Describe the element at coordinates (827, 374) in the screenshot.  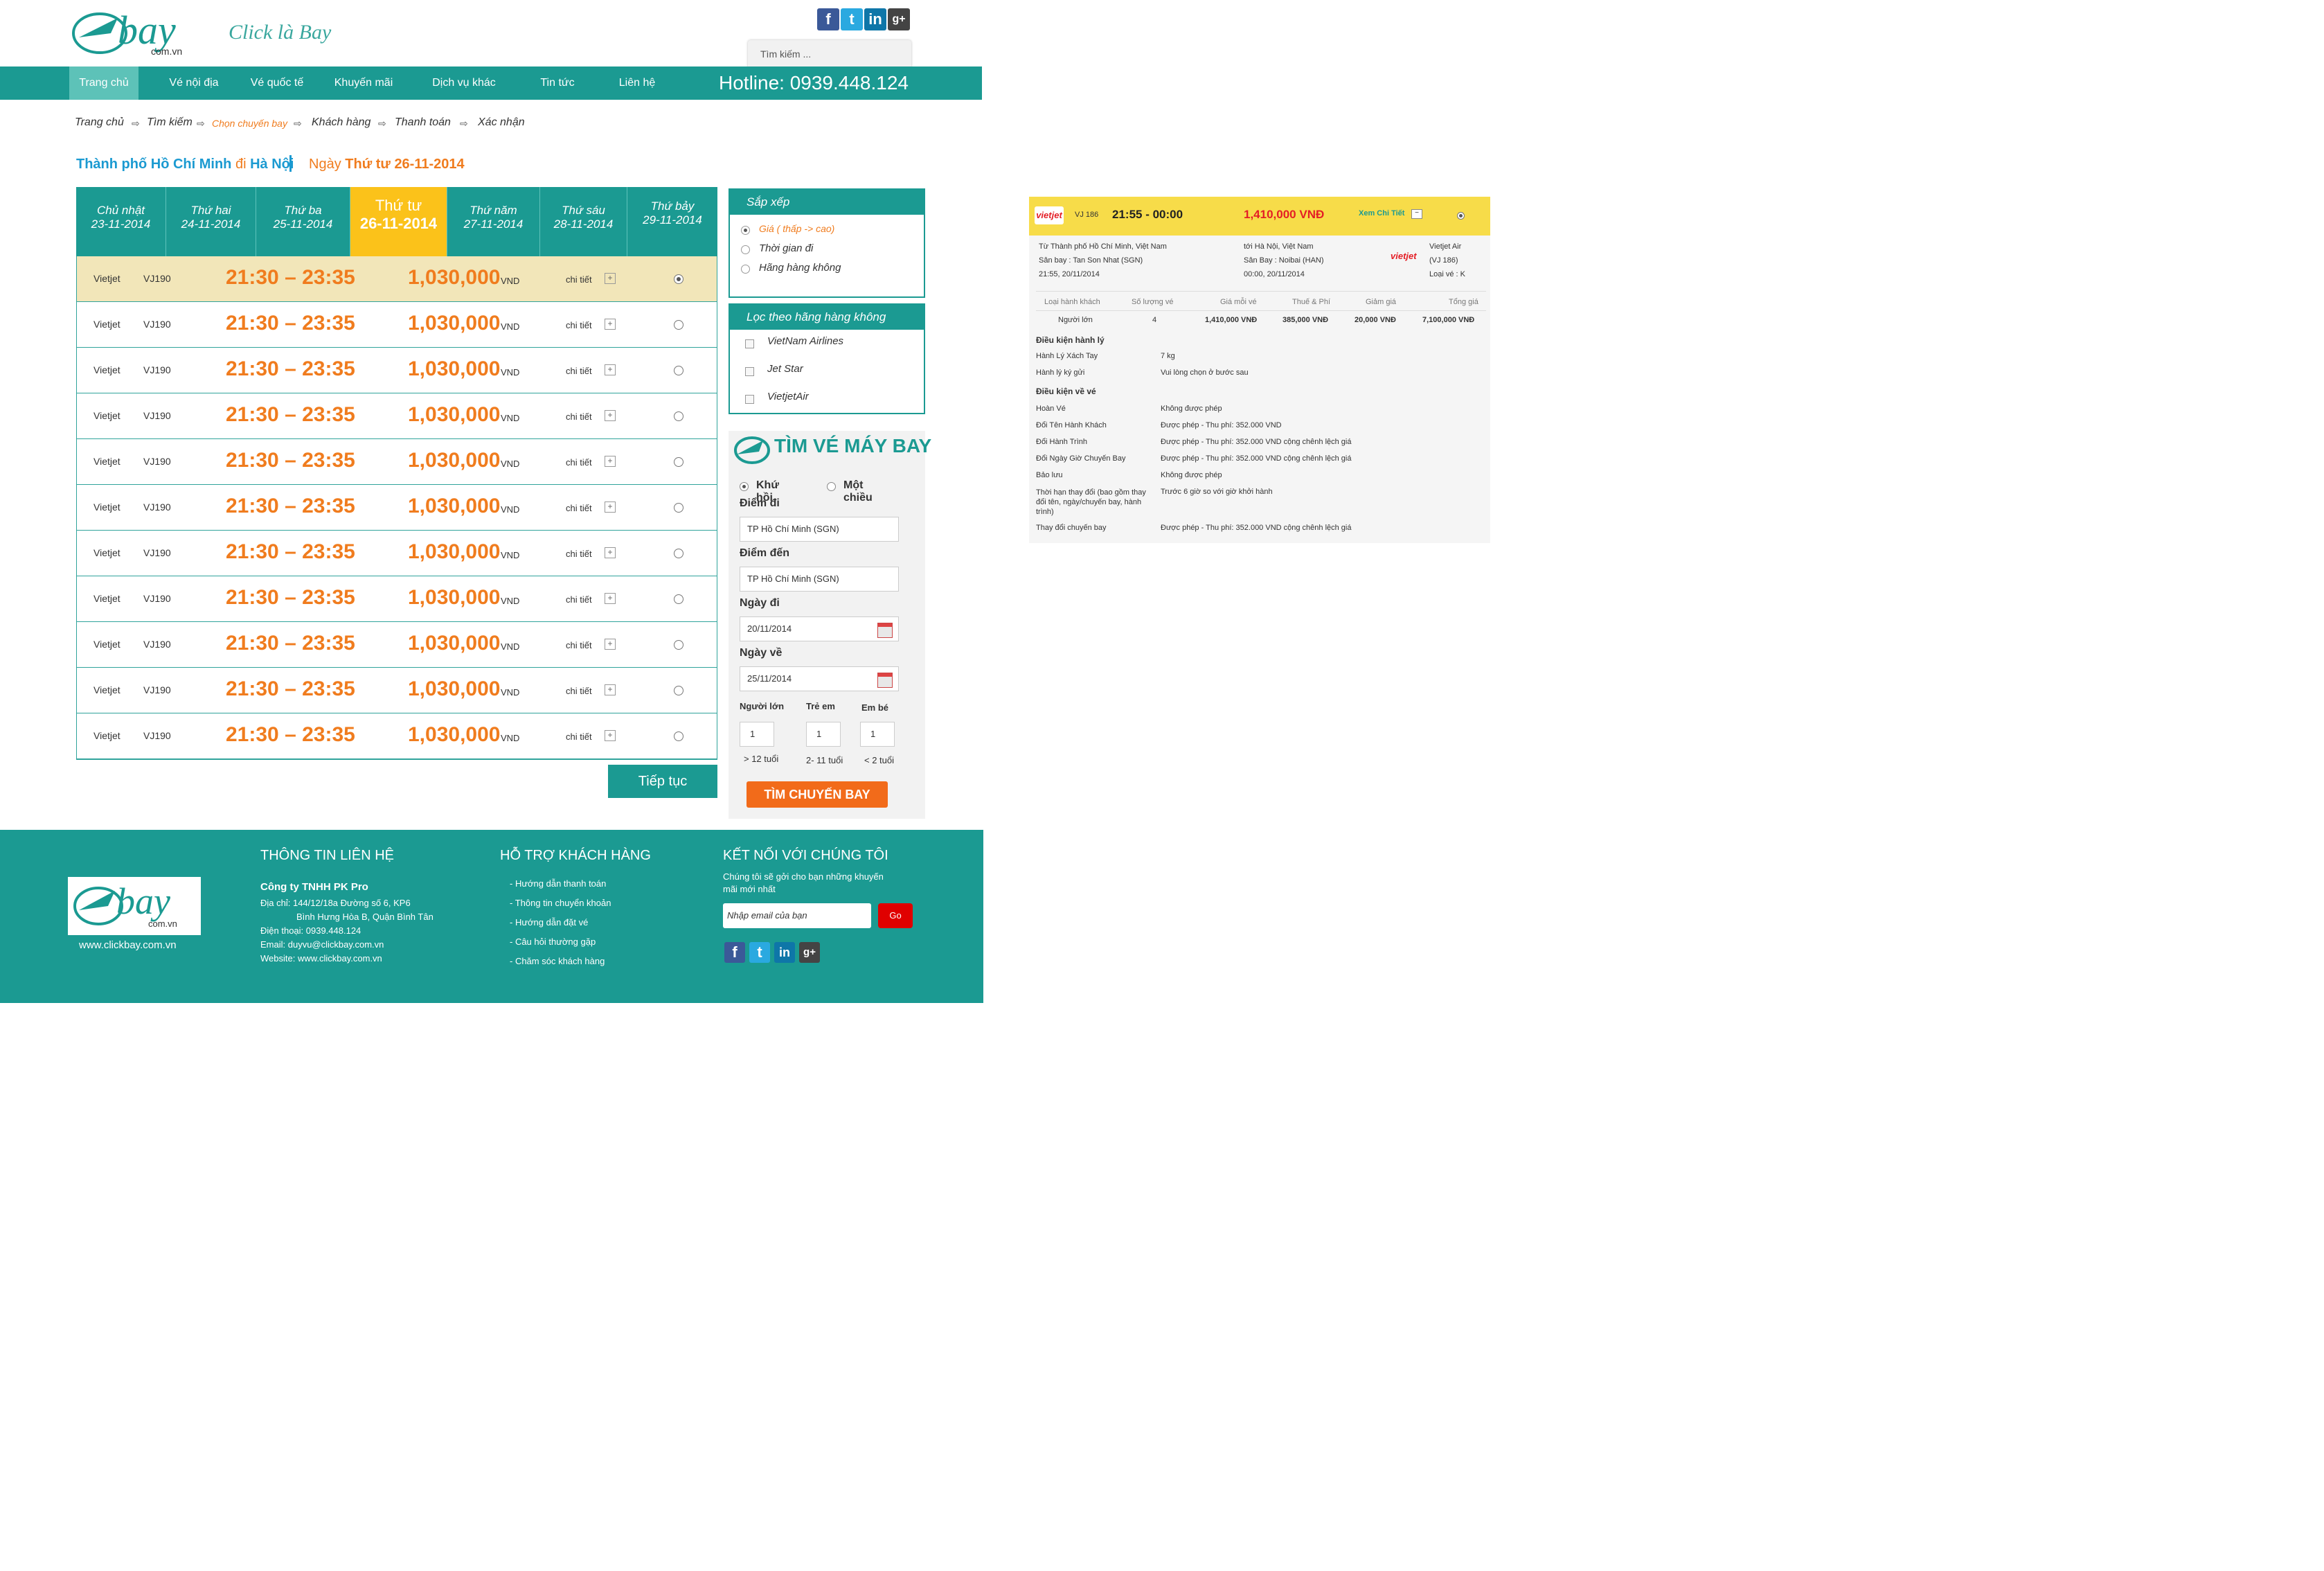
I see `filter-option: Jet Star` at that location.